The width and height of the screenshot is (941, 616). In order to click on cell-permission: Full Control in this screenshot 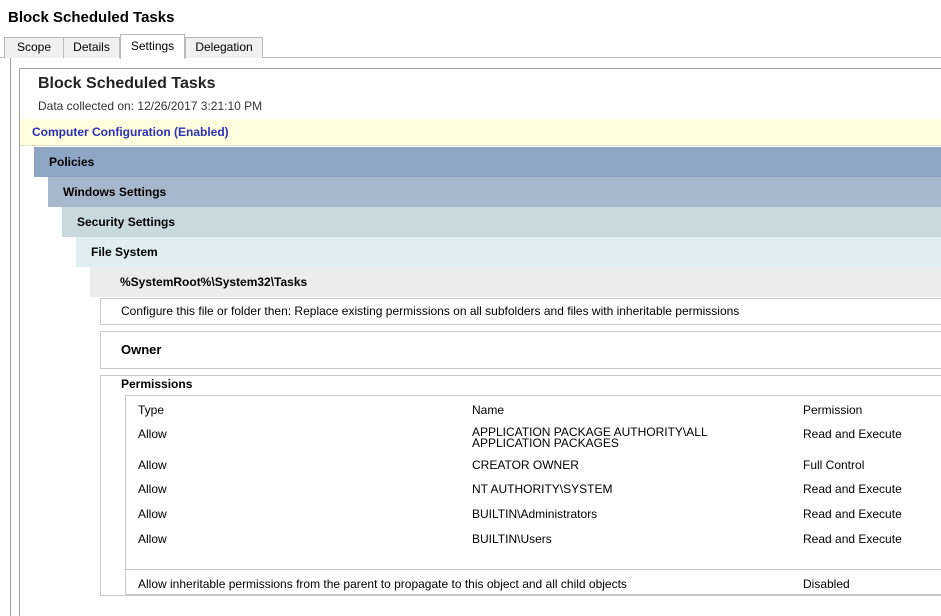, I will do `click(834, 465)`.